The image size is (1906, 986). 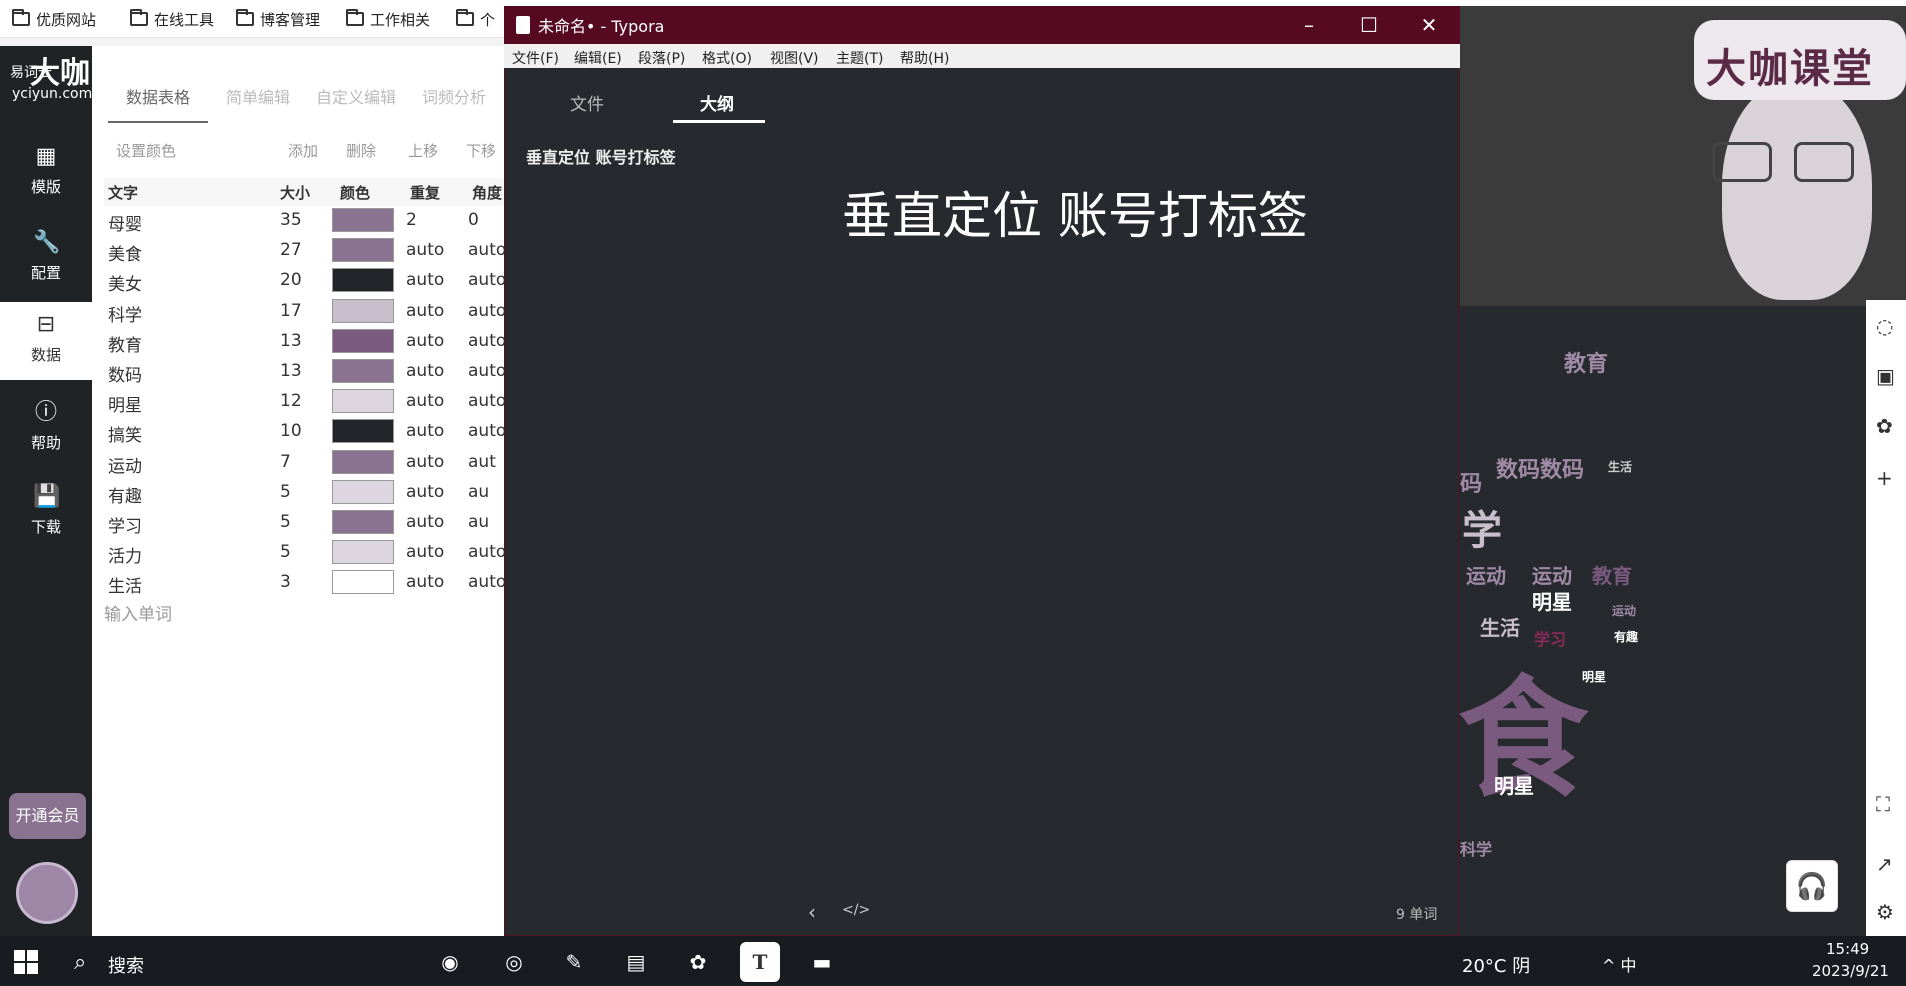 I want to click on refresh-icon: ◌, so click(x=1884, y=326).